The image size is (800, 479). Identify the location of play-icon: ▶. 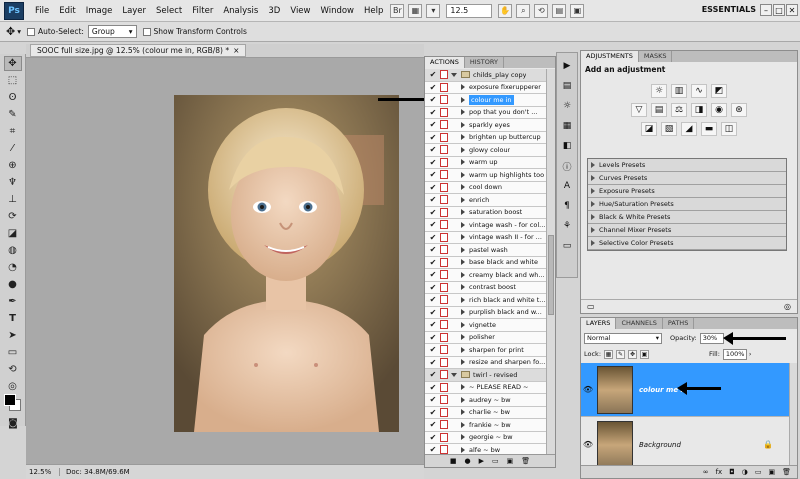
(481, 461).